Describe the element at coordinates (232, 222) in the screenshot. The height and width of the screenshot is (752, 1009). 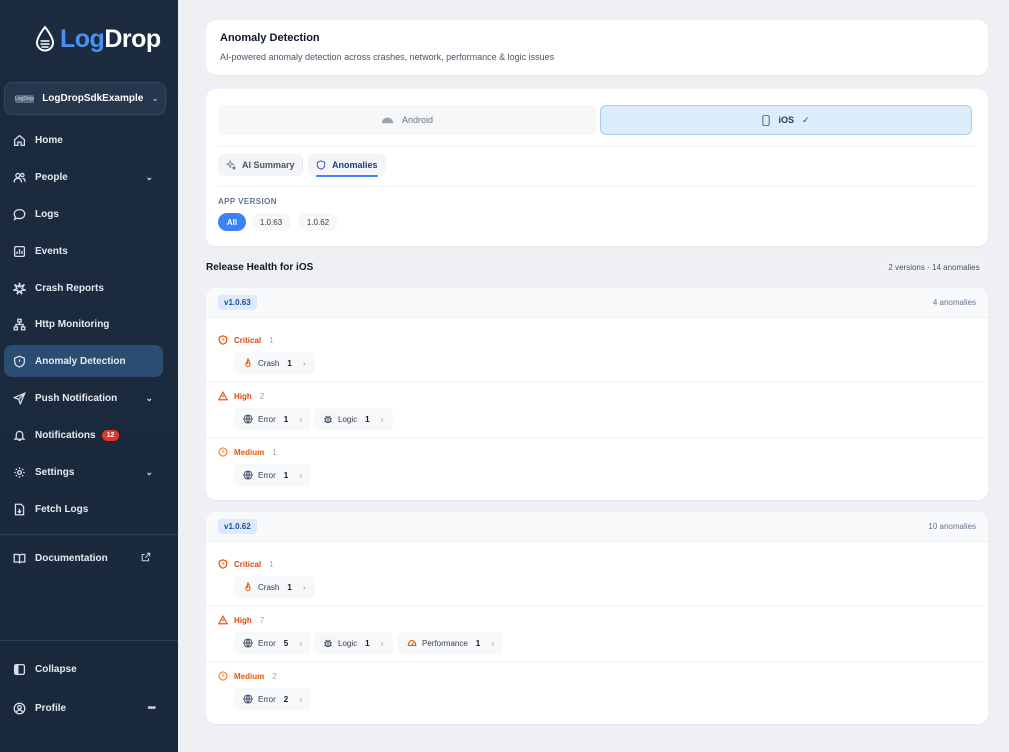
I see `version-chip-all: All` at that location.